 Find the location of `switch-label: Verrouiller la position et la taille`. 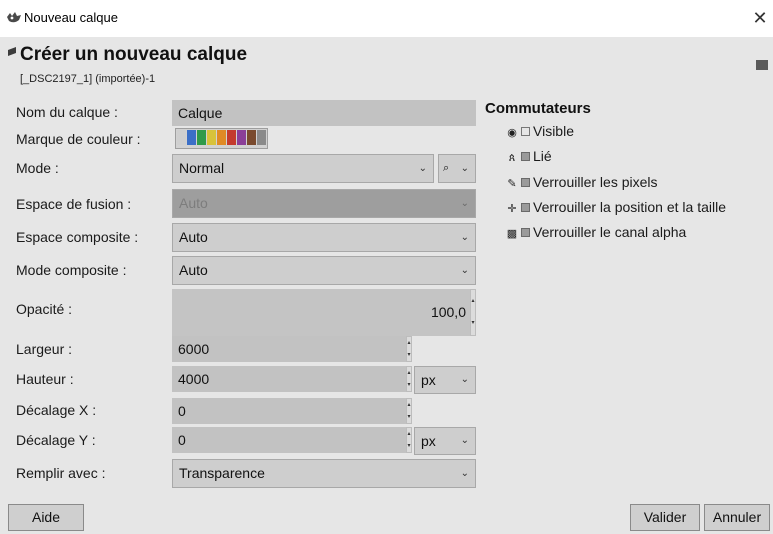

switch-label: Verrouiller la position et la taille is located at coordinates (629, 207).